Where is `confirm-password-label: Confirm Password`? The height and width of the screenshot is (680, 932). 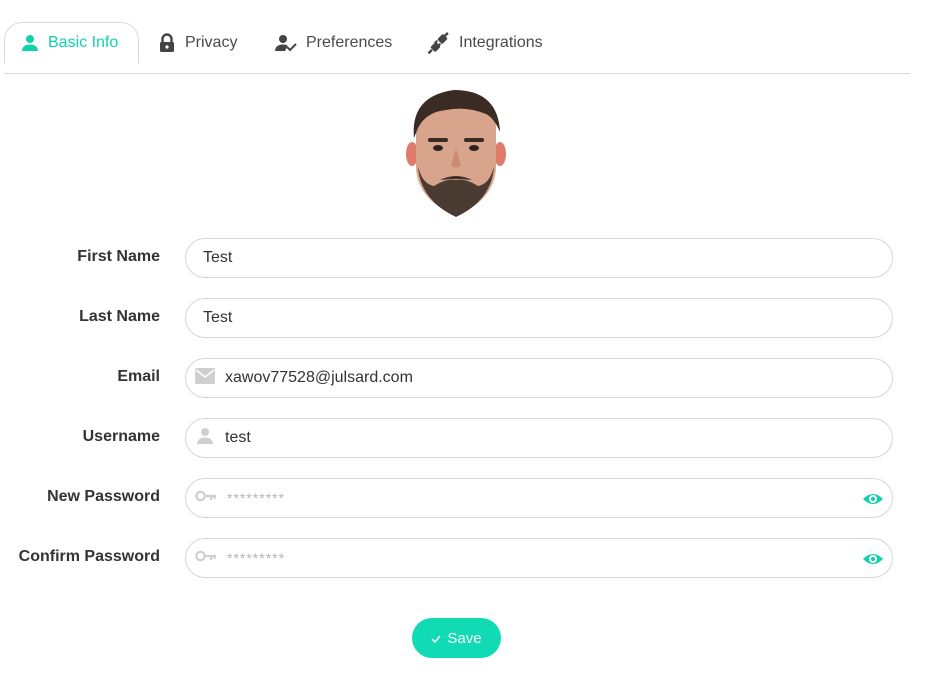
confirm-password-label: Confirm Password is located at coordinates (89, 556).